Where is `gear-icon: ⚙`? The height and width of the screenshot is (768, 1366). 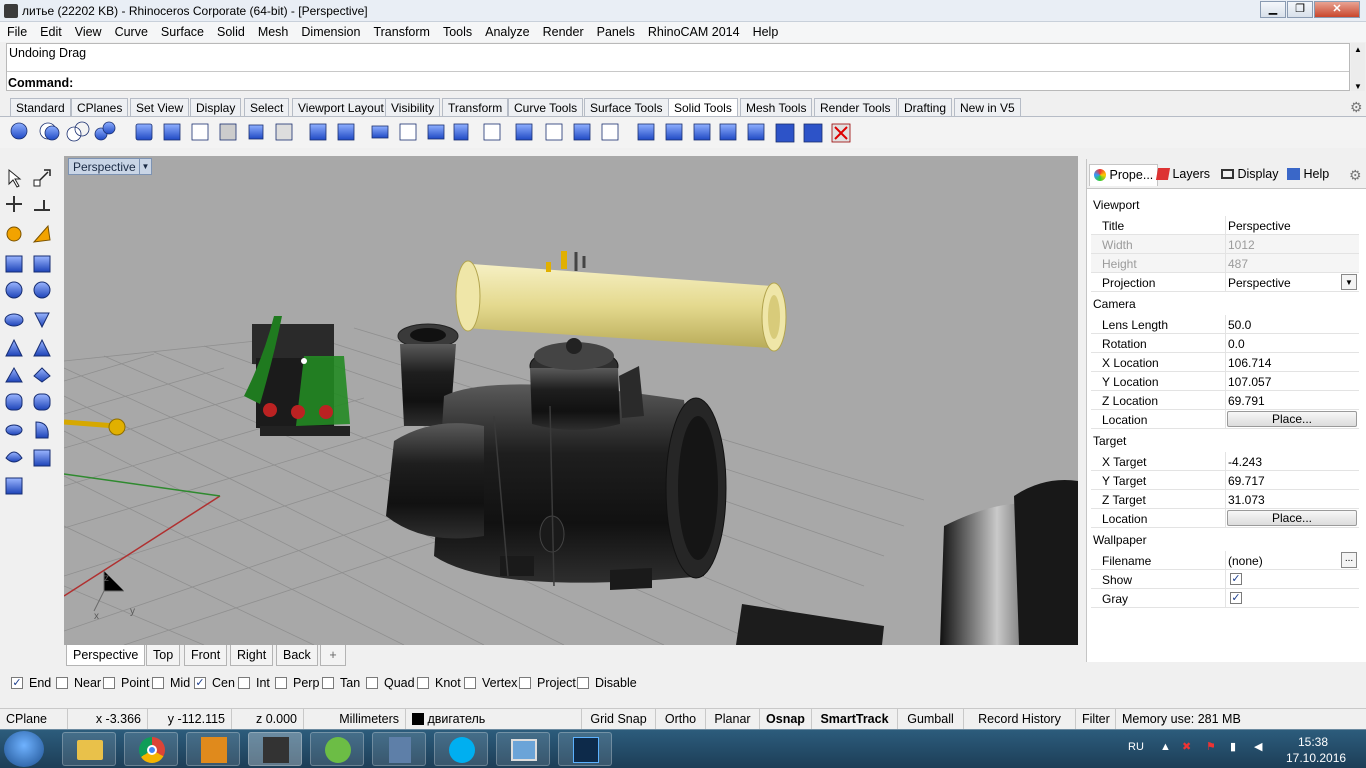
gear-icon: ⚙ is located at coordinates (1356, 107).